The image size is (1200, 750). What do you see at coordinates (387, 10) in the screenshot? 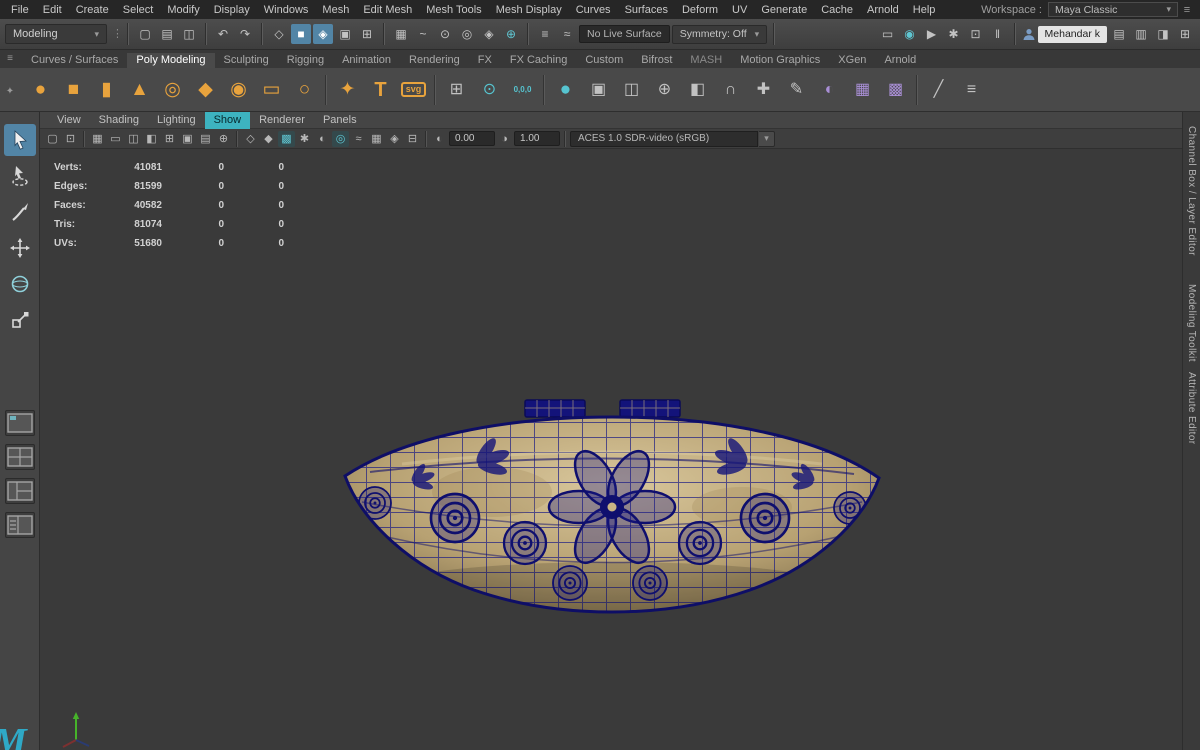
I see `menu-edit-mesh: Edit Mesh` at bounding box center [387, 10].